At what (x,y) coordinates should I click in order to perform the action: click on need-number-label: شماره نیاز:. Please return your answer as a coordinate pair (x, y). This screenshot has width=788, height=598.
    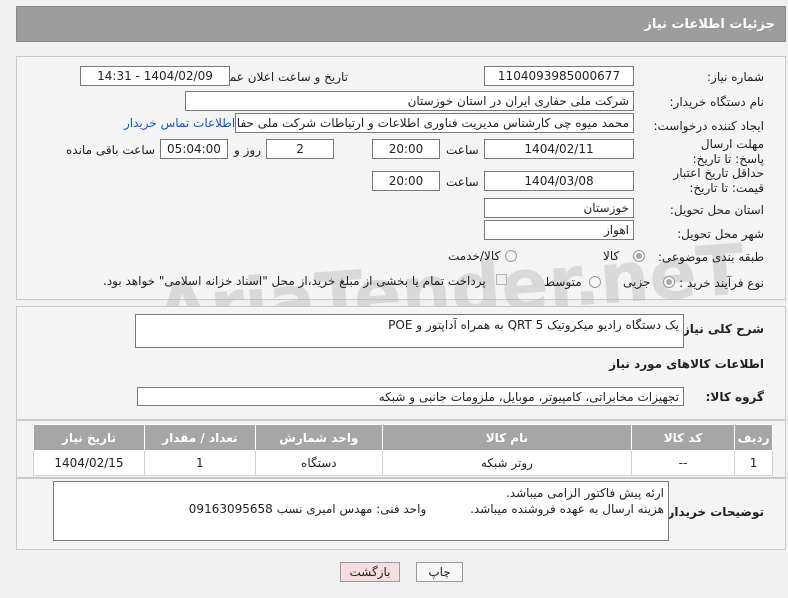
    Looking at the image, I should click on (735, 77).